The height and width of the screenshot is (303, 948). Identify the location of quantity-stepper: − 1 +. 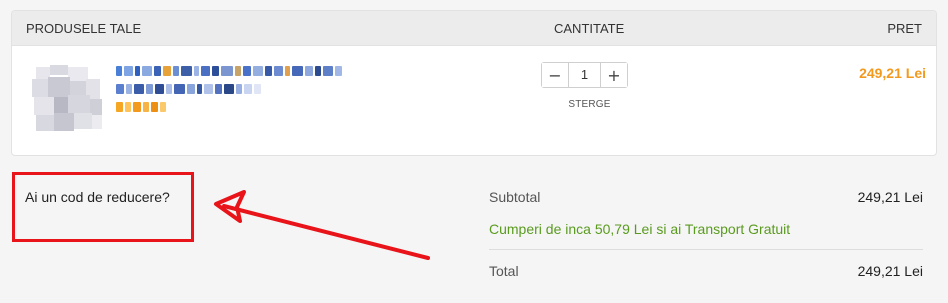
(584, 75).